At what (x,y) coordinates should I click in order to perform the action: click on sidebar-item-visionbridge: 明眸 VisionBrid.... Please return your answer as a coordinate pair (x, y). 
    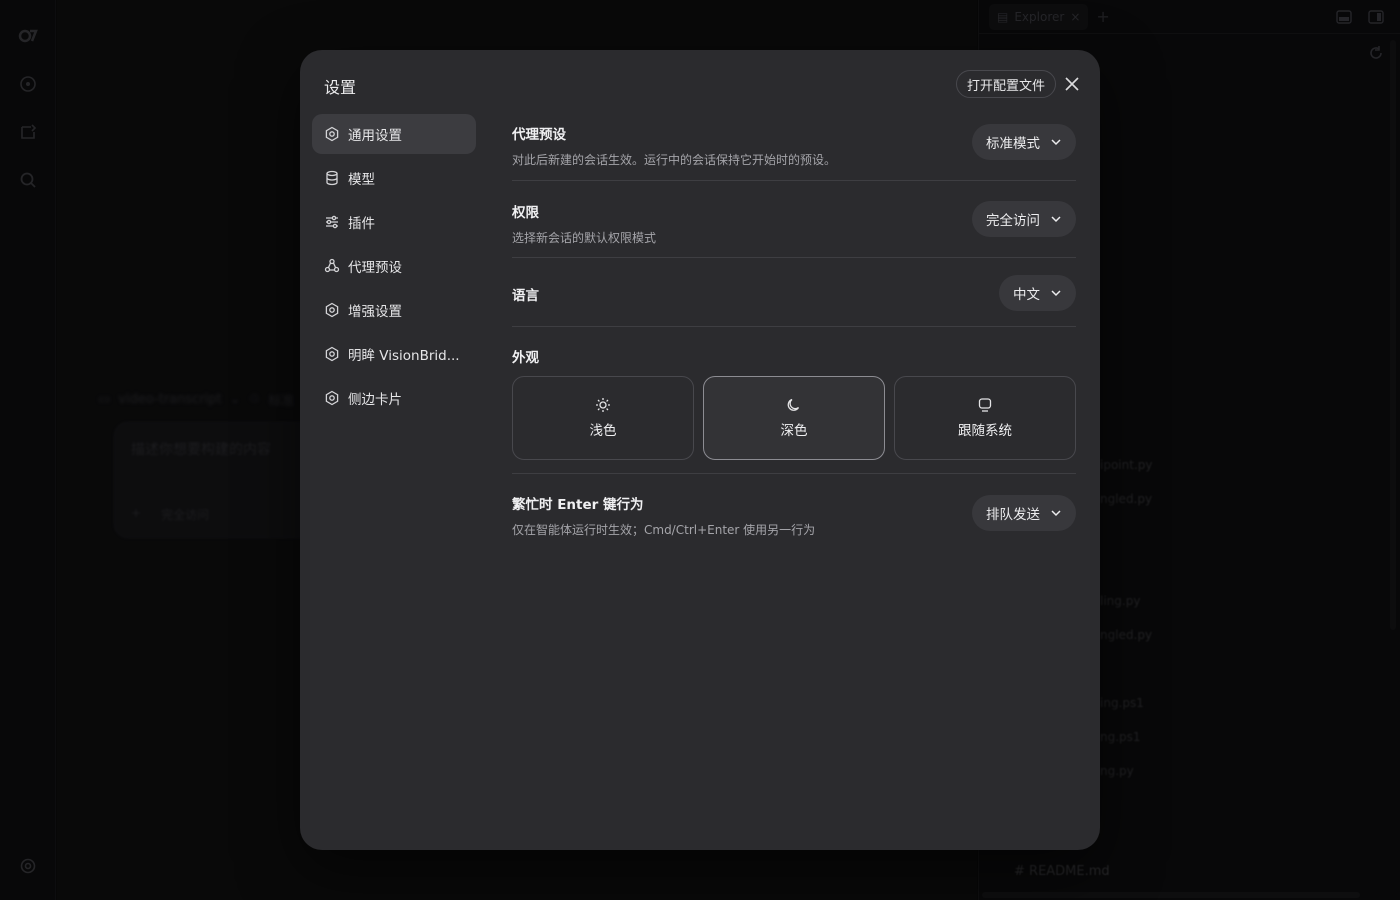
    Looking at the image, I should click on (394, 354).